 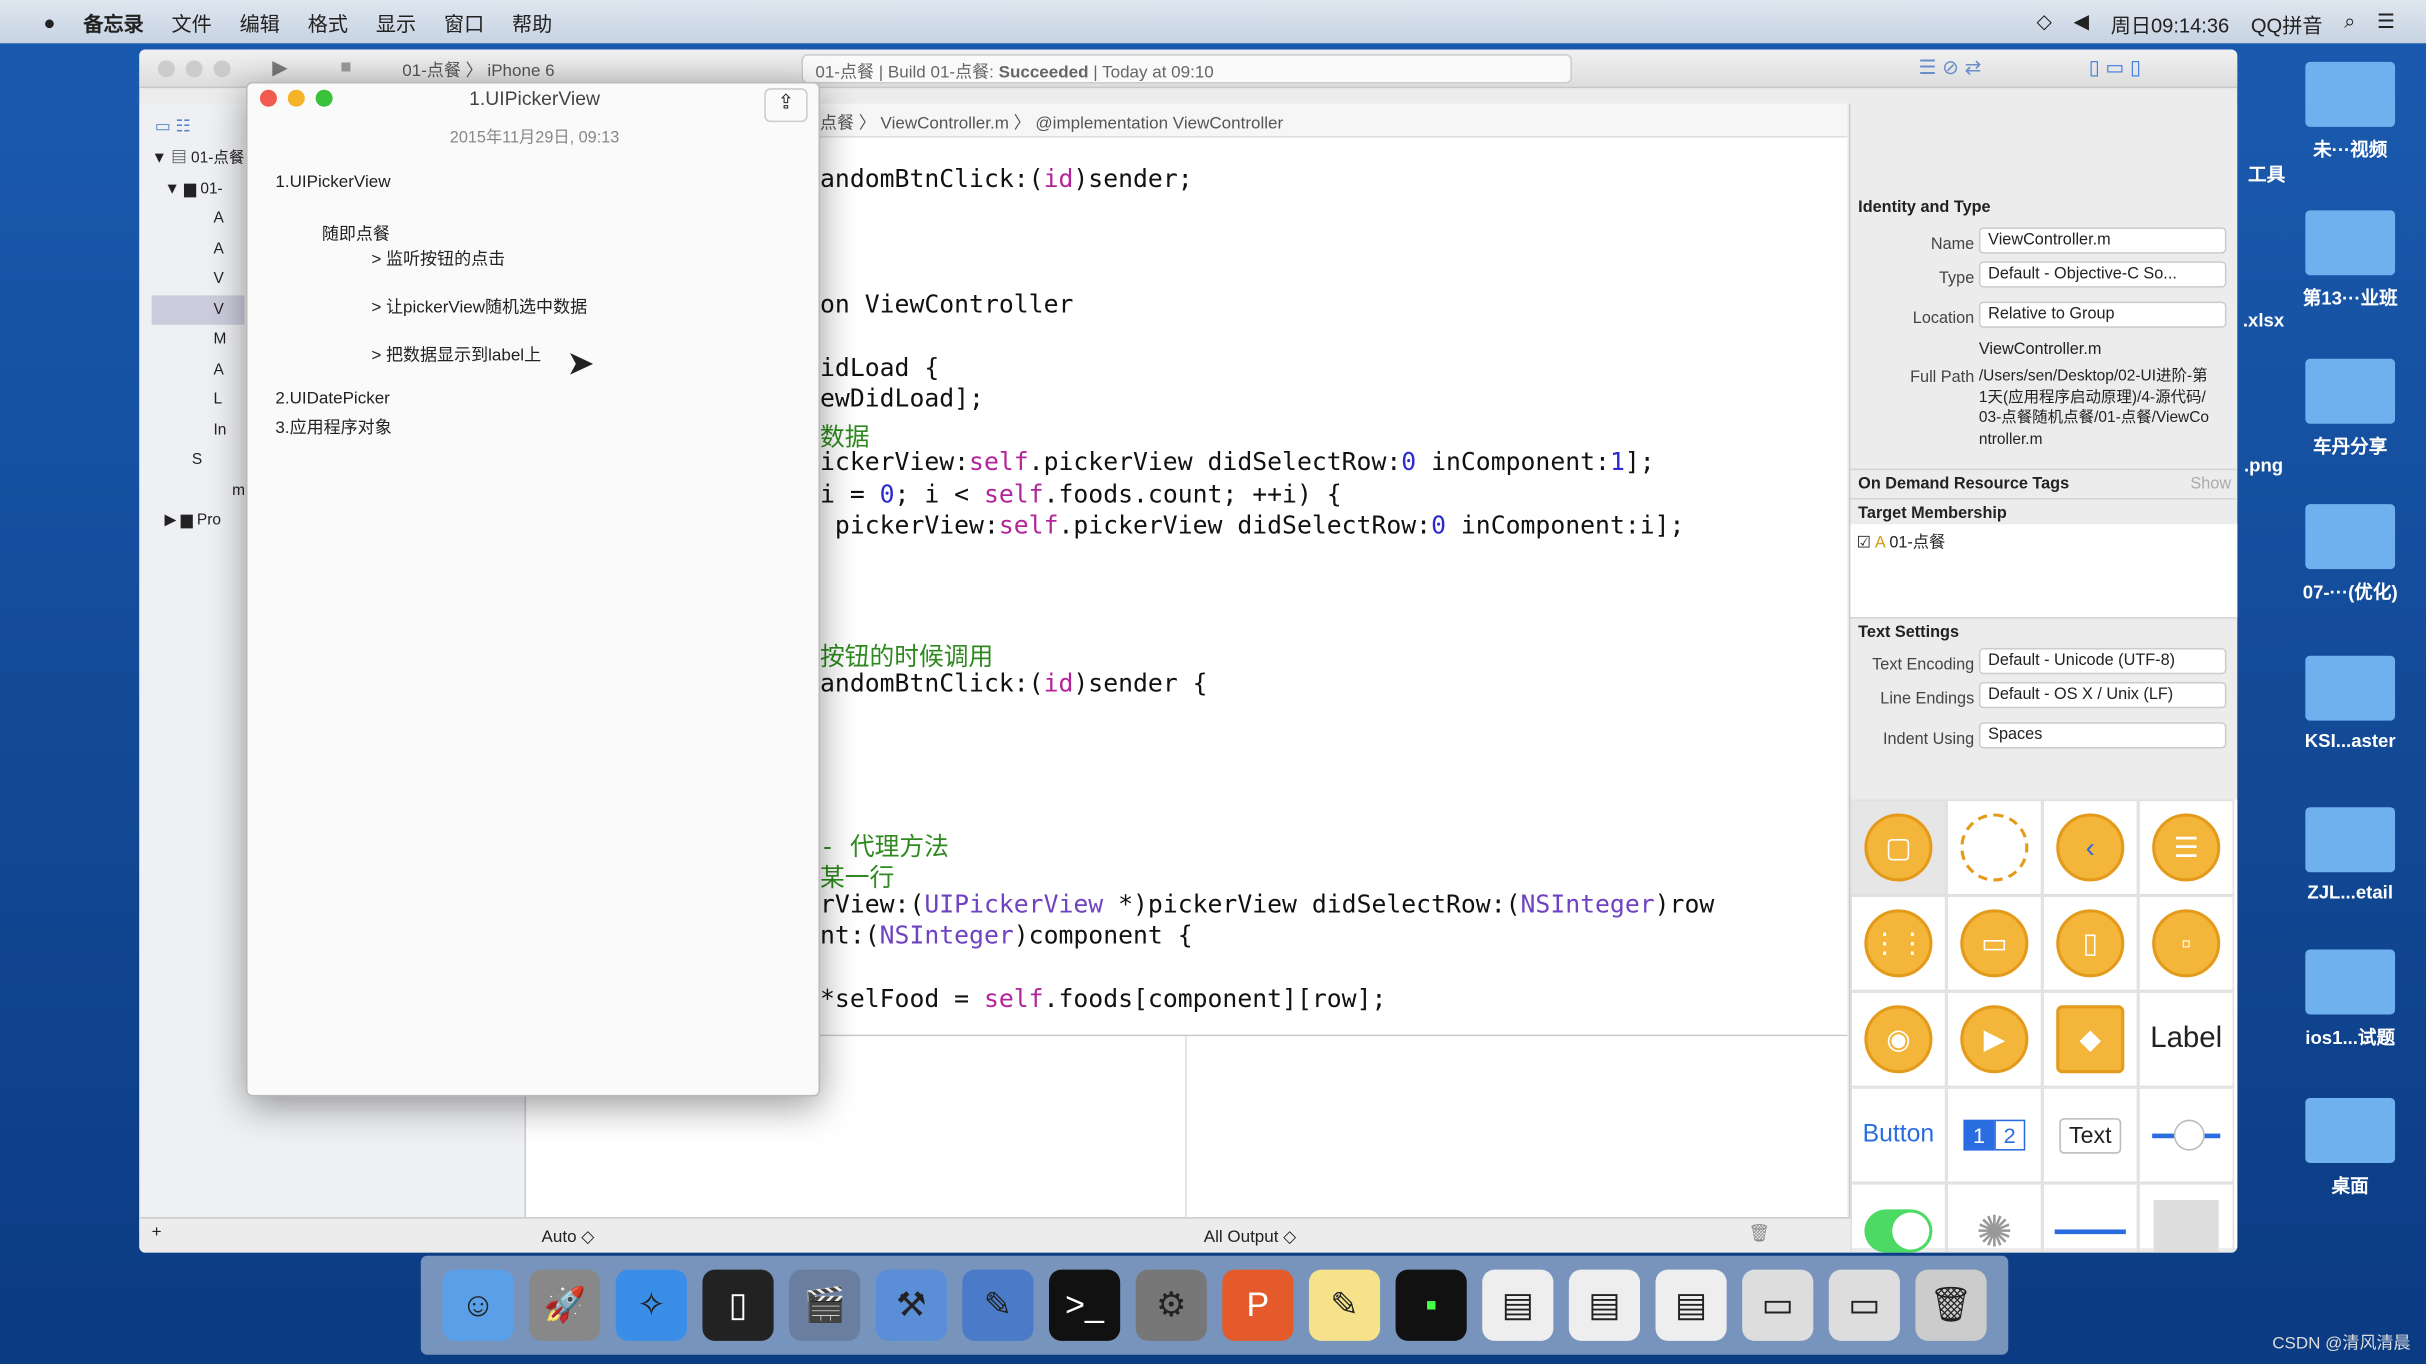 What do you see at coordinates (260, 21) in the screenshot?
I see `menu-edit: 编辑` at bounding box center [260, 21].